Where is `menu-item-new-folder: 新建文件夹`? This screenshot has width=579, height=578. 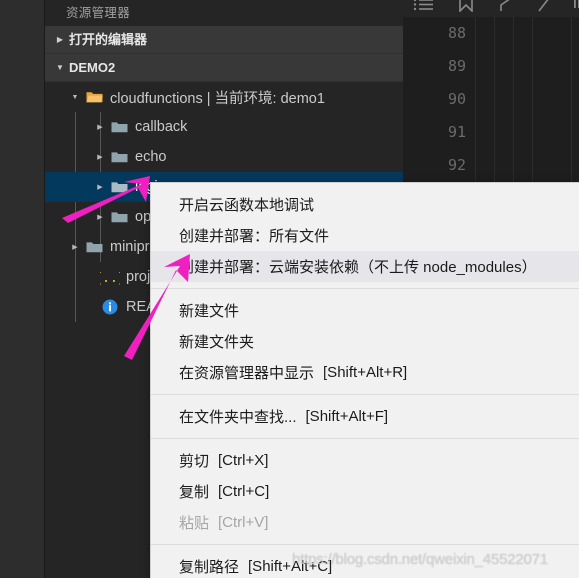 menu-item-new-folder: 新建文件夹 is located at coordinates (365, 341).